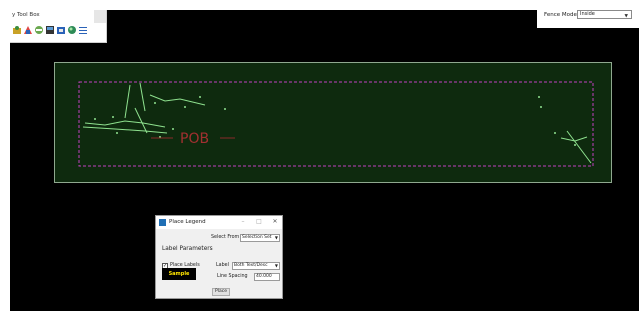 The height and width of the screenshot is (311, 639). I want to click on label-label: Label, so click(222, 265).